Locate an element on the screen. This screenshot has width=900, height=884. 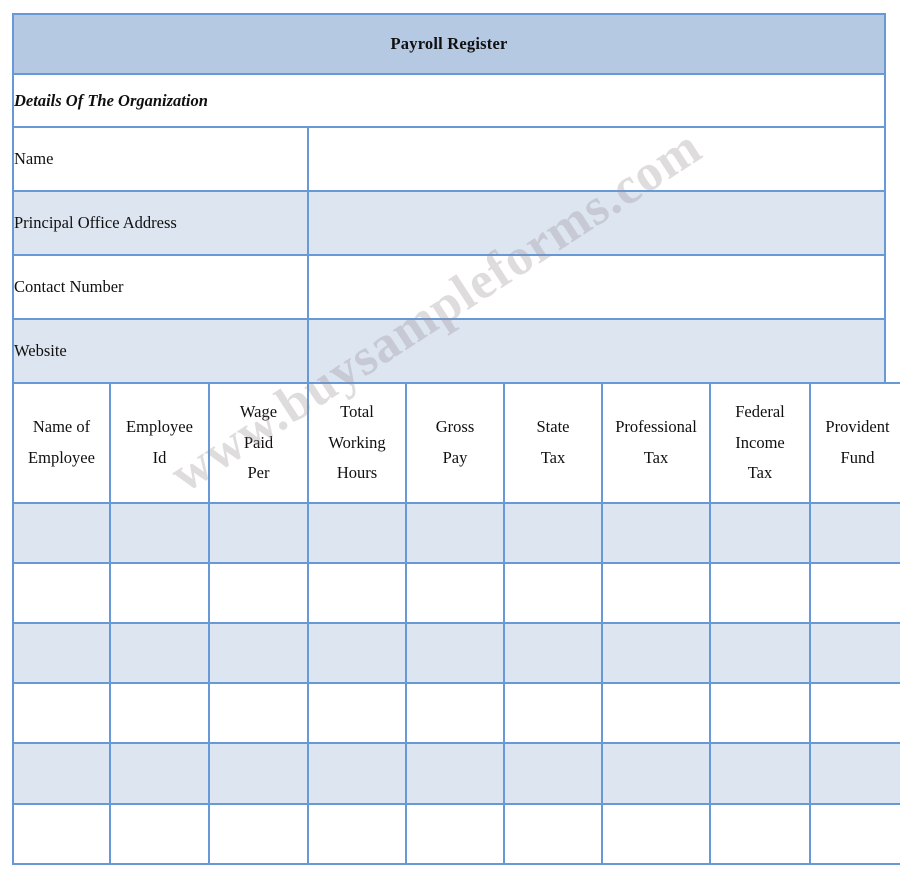
employee-cell-r5-c0 is located at coordinates (61, 834).